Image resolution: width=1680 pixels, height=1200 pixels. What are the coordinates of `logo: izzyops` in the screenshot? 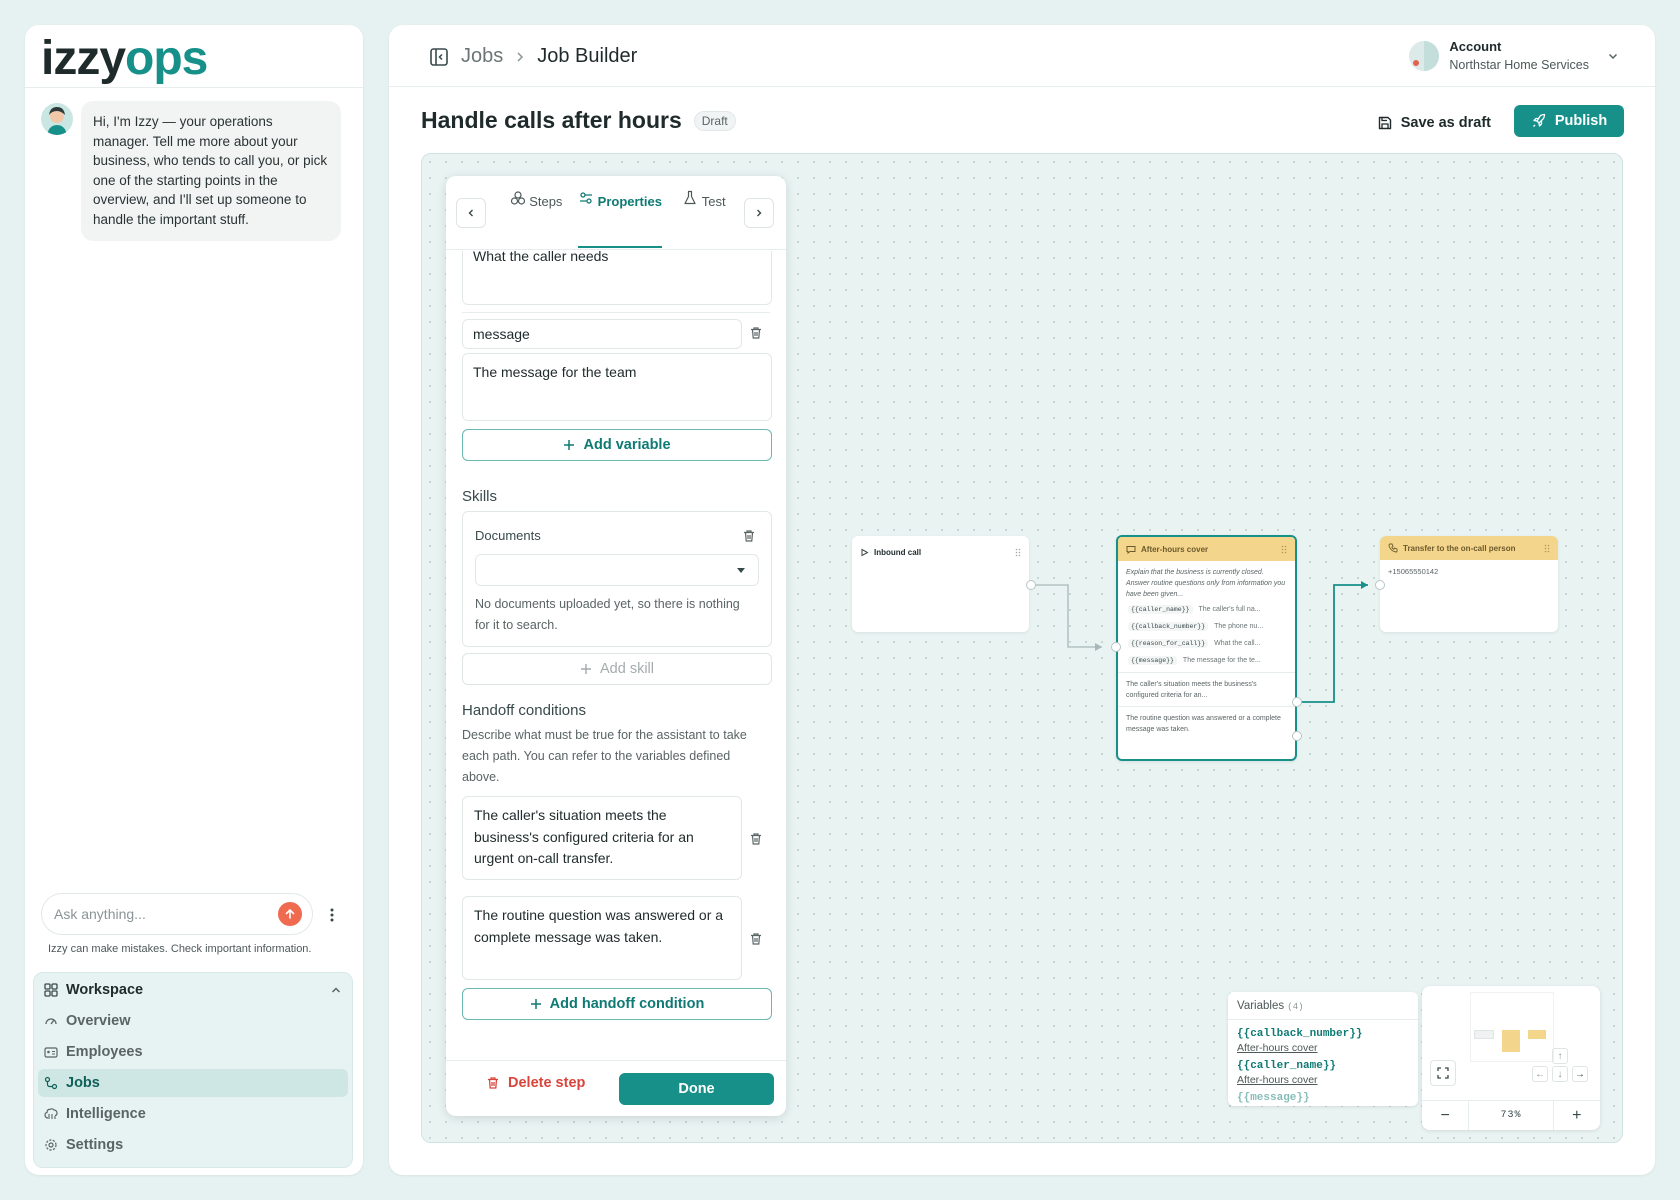 It's located at (124, 59).